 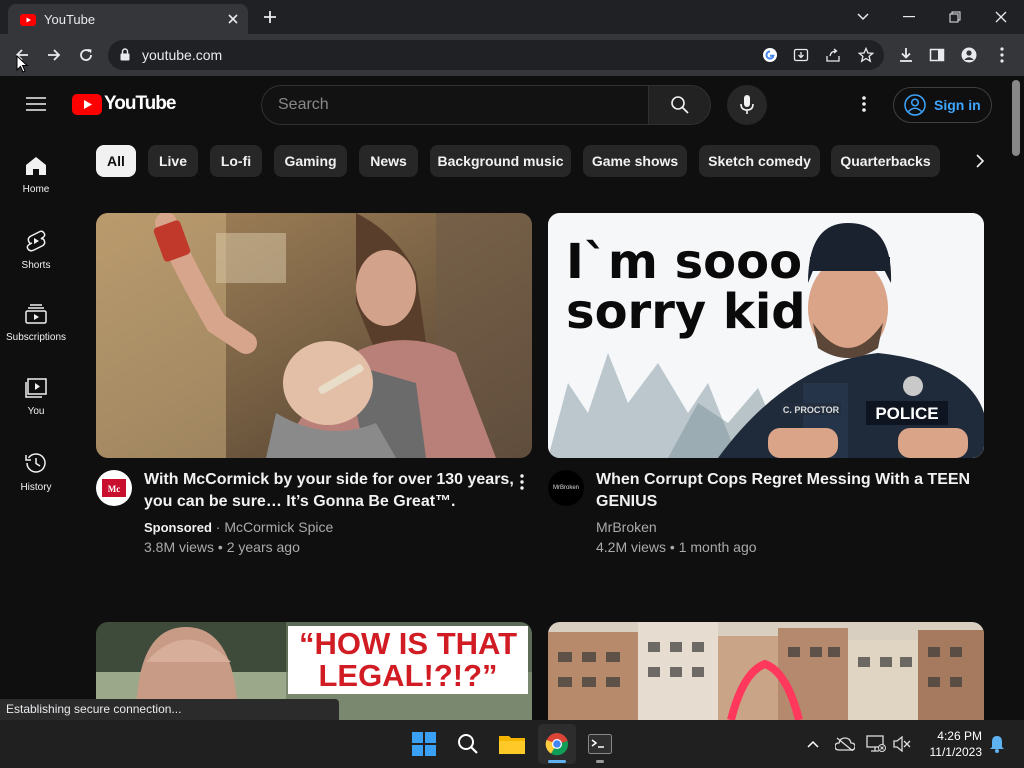 What do you see at coordinates (54, 55) in the screenshot?
I see `forward-button` at bounding box center [54, 55].